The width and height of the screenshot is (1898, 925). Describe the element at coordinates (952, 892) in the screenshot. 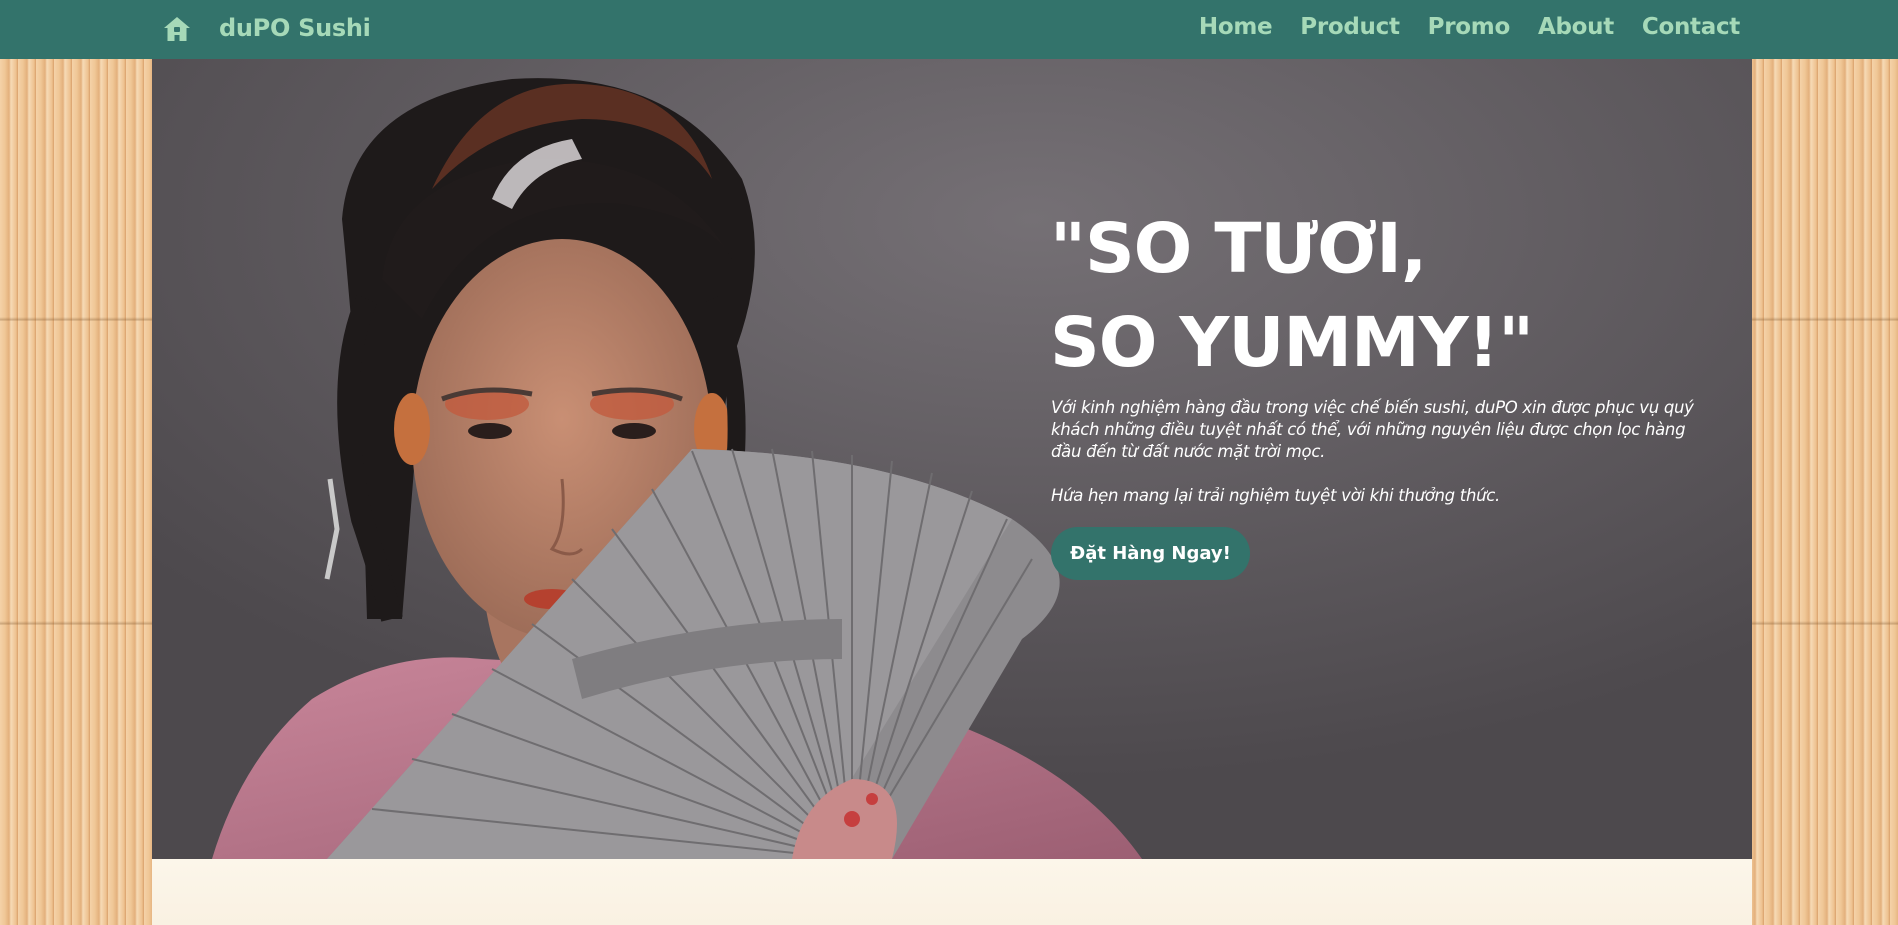

I see `content-panel` at that location.